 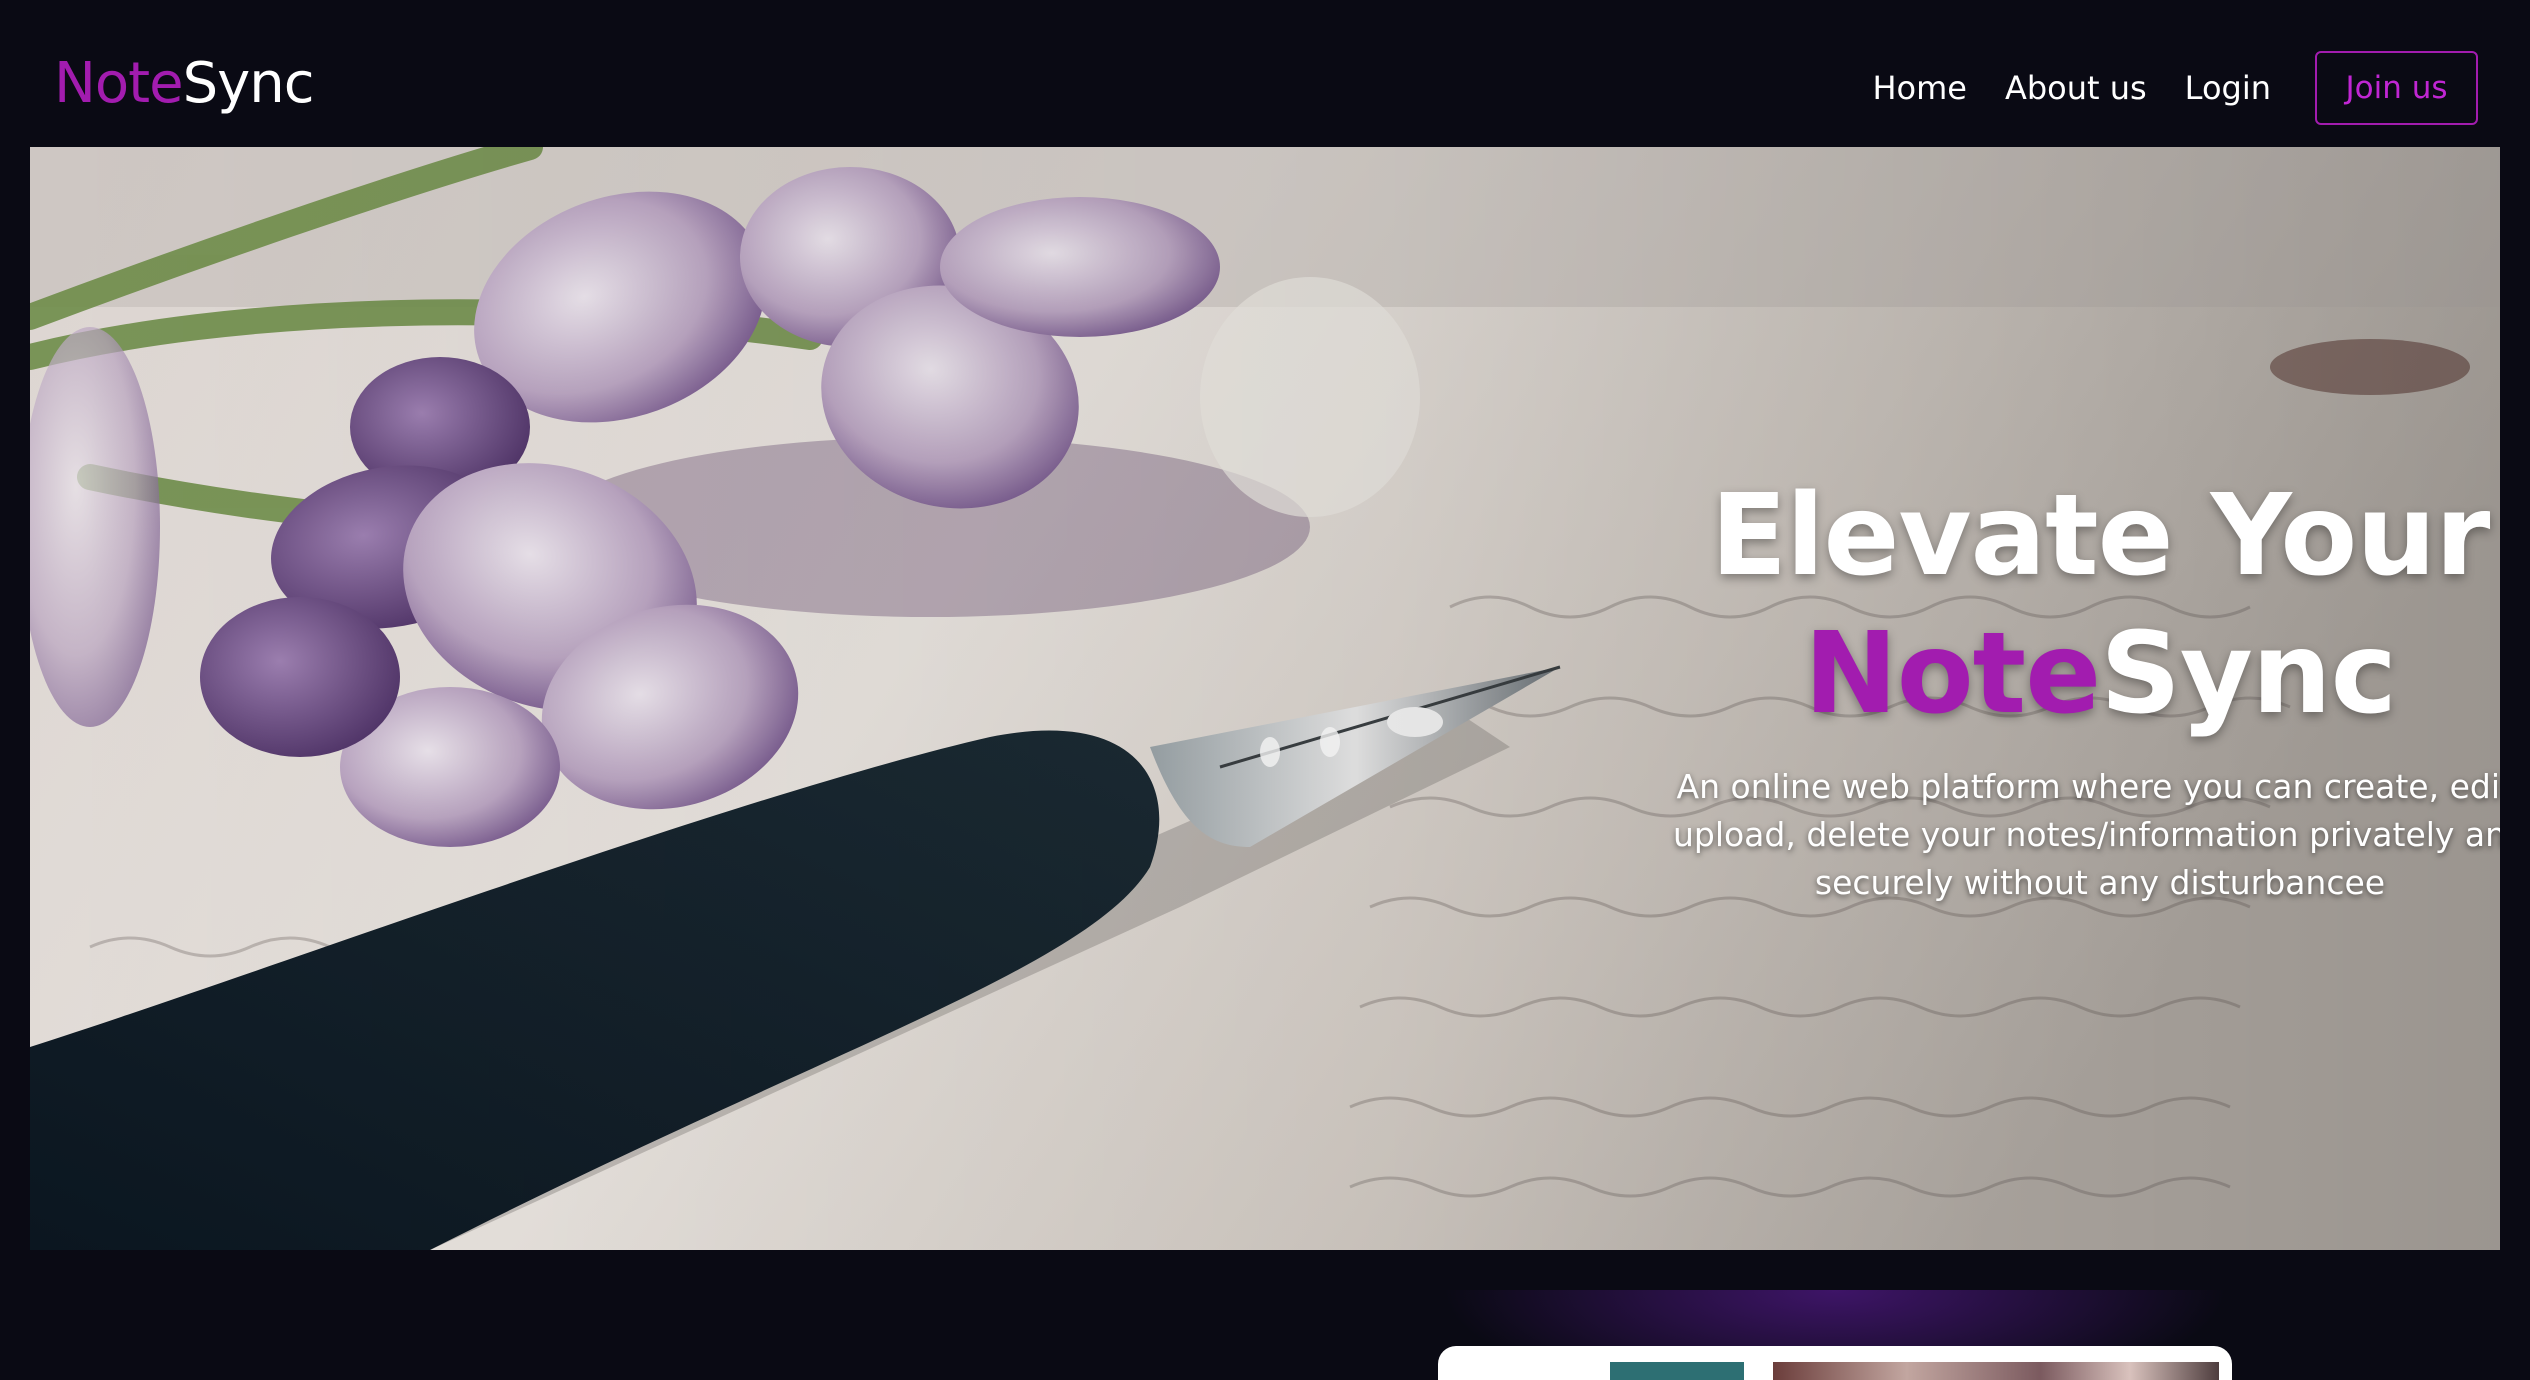 I want to click on nav-home-link: Home, so click(x=1919, y=88).